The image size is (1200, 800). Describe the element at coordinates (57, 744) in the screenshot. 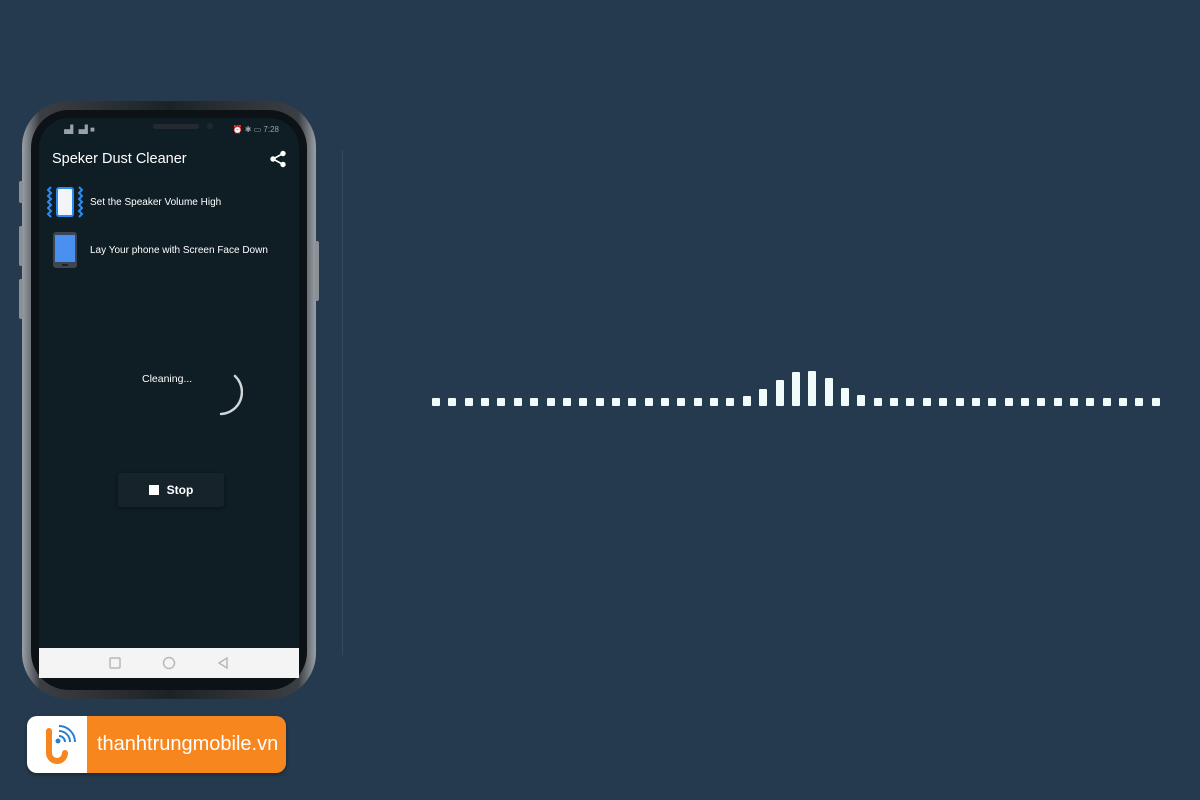

I see `brand-logo-mark` at that location.